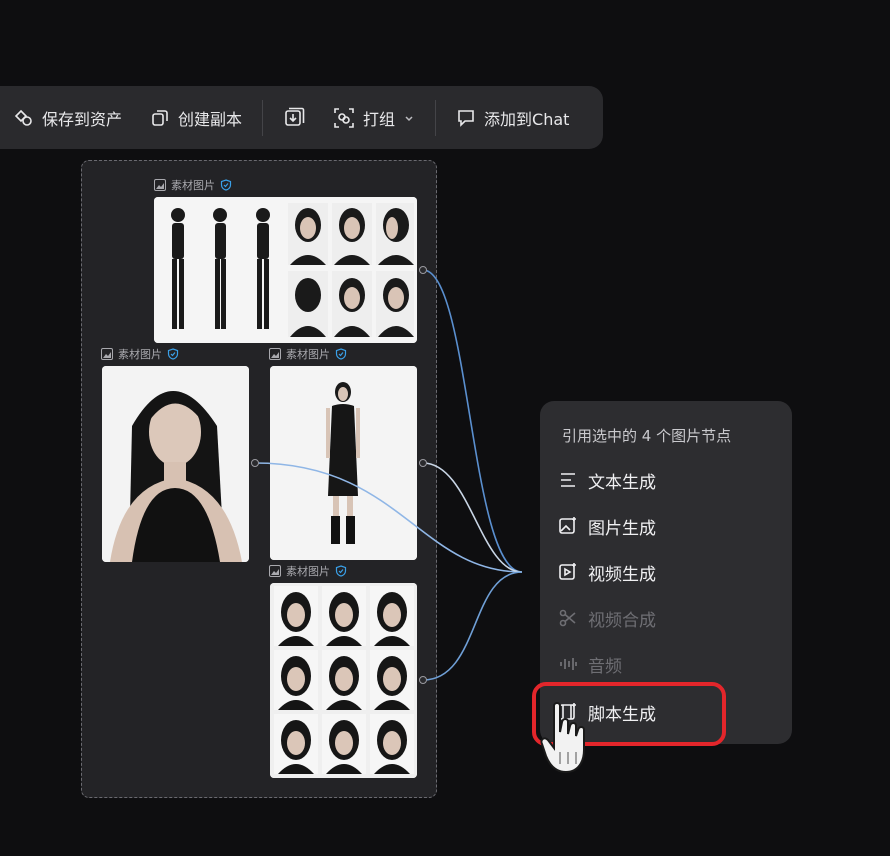 The width and height of the screenshot is (890, 856). Describe the element at coordinates (568, 664) in the screenshot. I see `audio-wave-icon` at that location.